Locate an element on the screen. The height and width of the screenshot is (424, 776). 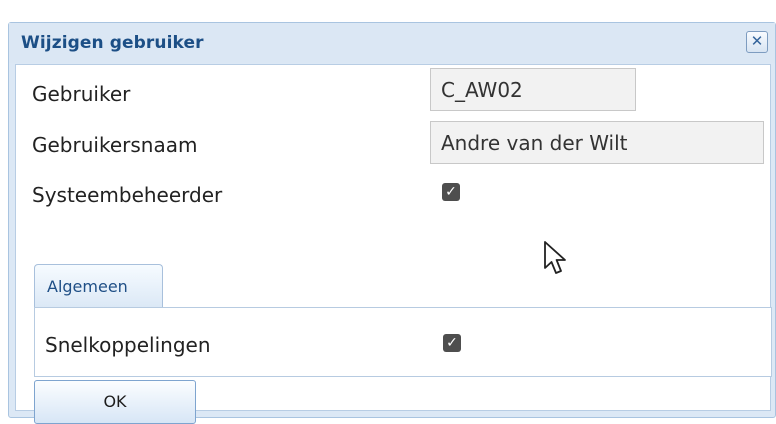
shortcuts-checkbox: ✓ is located at coordinates (452, 343).